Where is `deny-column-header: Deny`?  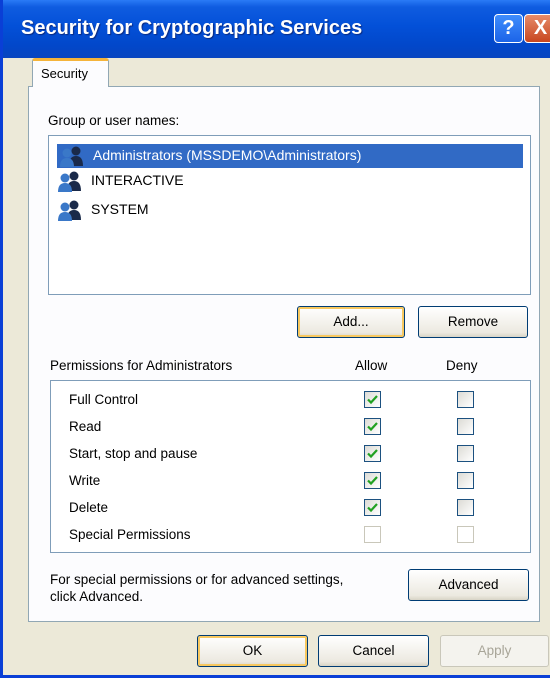 deny-column-header: Deny is located at coordinates (462, 365).